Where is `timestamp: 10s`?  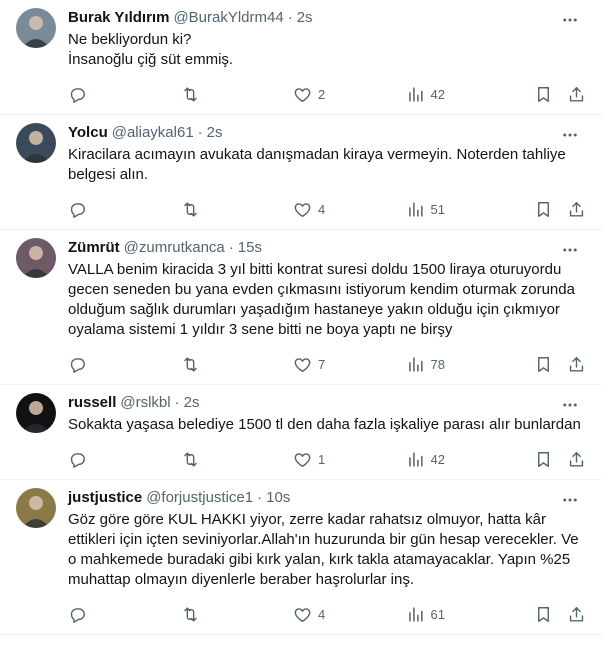 timestamp: 10s is located at coordinates (278, 498).